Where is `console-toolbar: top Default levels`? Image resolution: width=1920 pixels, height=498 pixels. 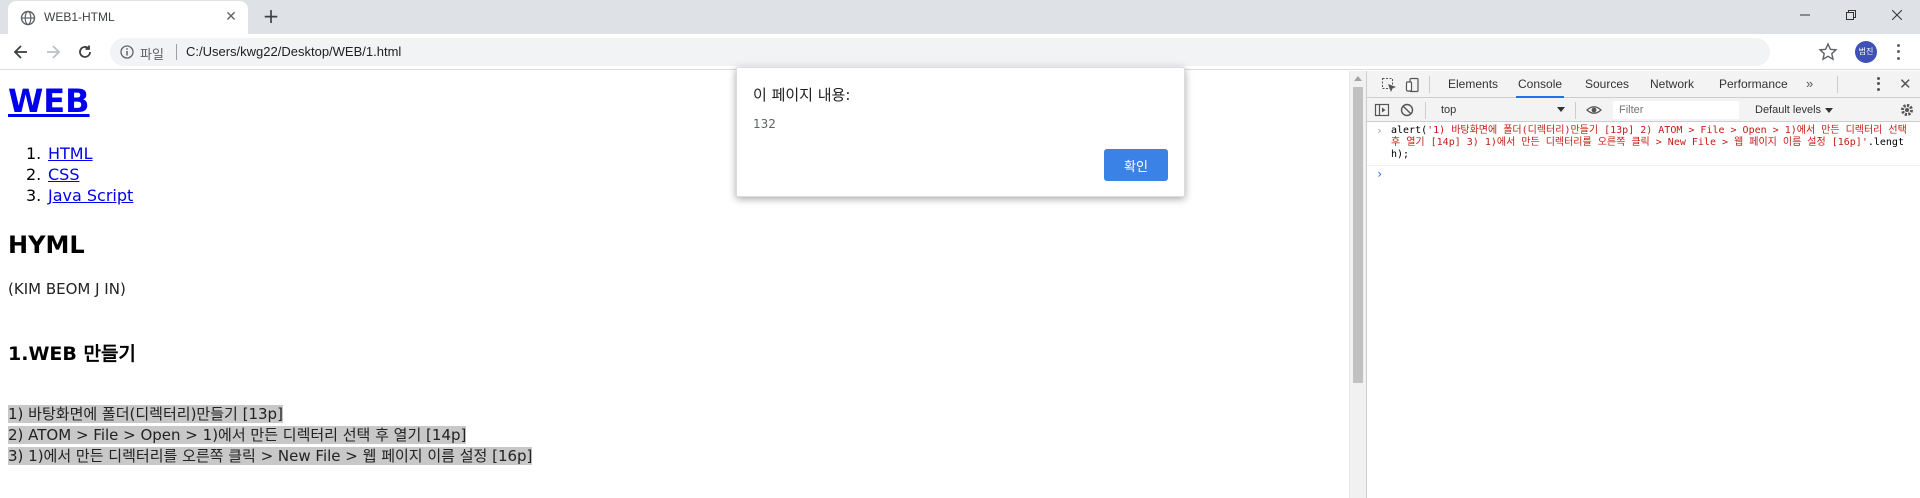
console-toolbar: top Default levels is located at coordinates (1643, 110).